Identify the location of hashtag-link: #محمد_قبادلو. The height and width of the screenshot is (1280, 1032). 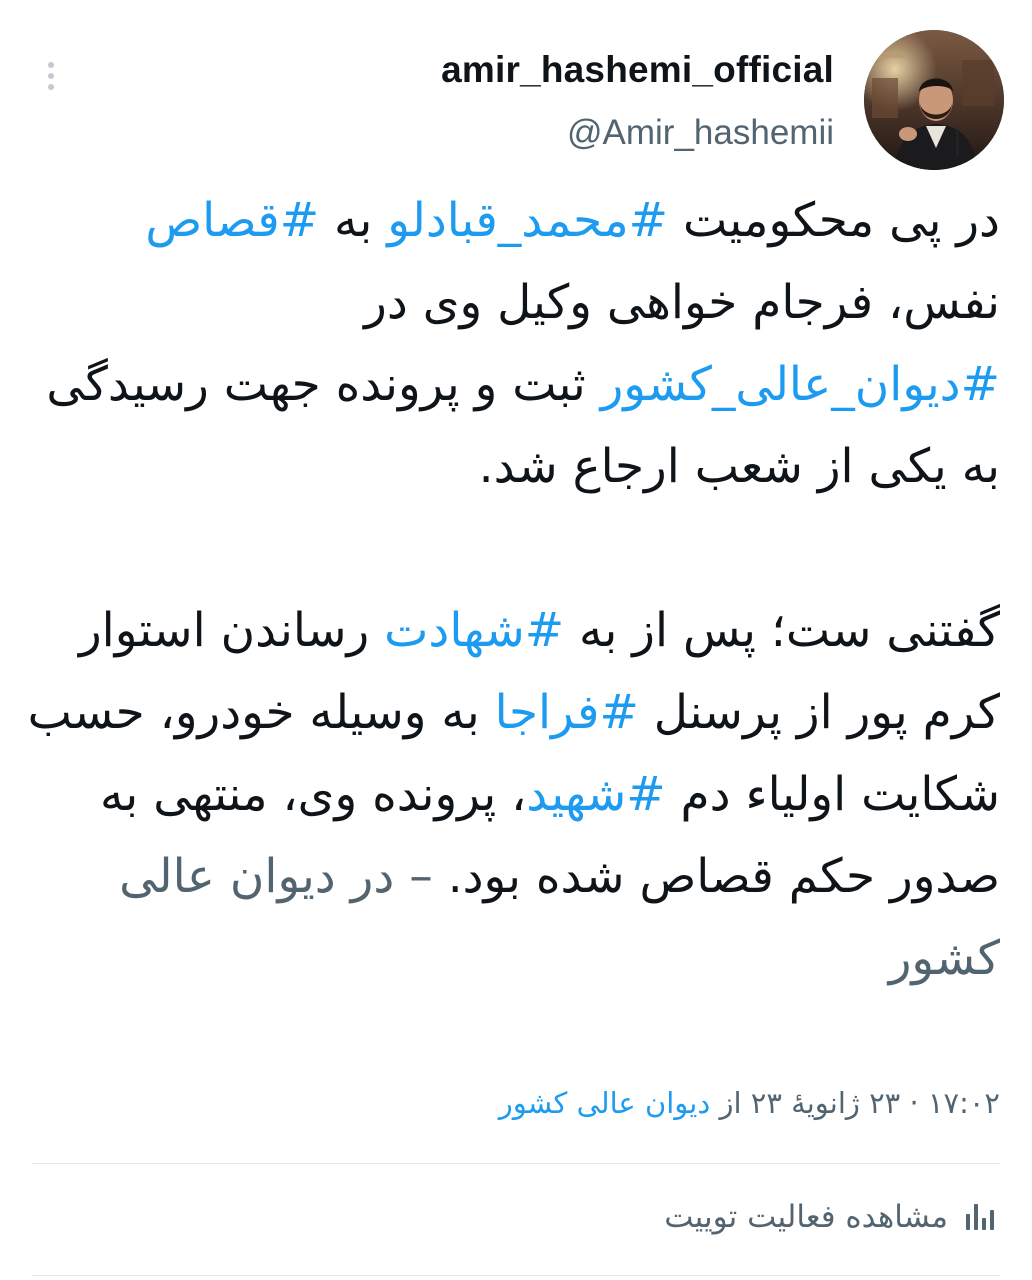
(527, 220).